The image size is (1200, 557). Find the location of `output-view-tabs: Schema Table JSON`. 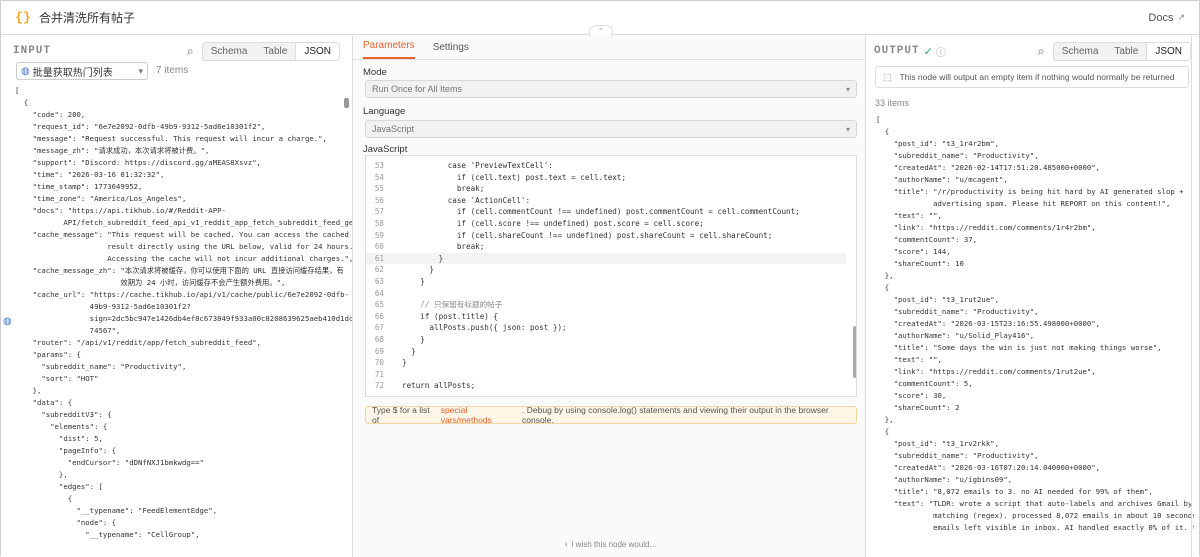

output-view-tabs: Schema Table JSON is located at coordinates (1121, 51).